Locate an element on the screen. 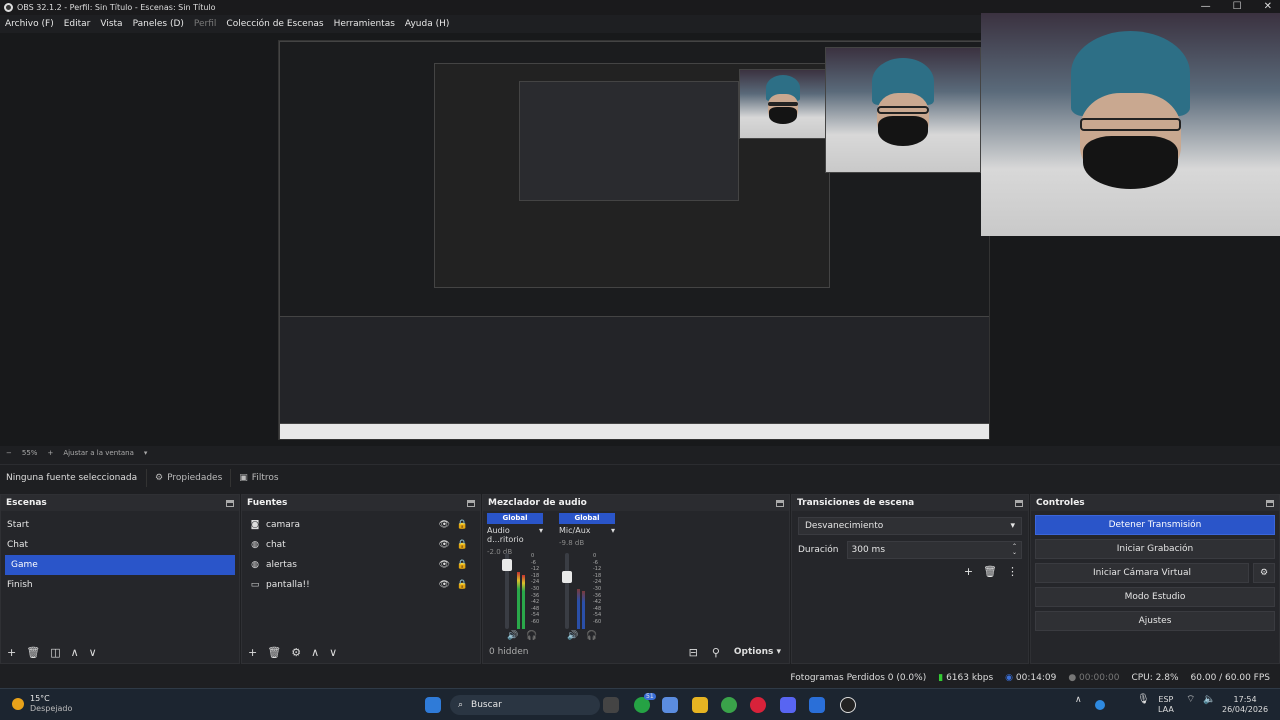  add-scene-icon: + is located at coordinates (11, 652).